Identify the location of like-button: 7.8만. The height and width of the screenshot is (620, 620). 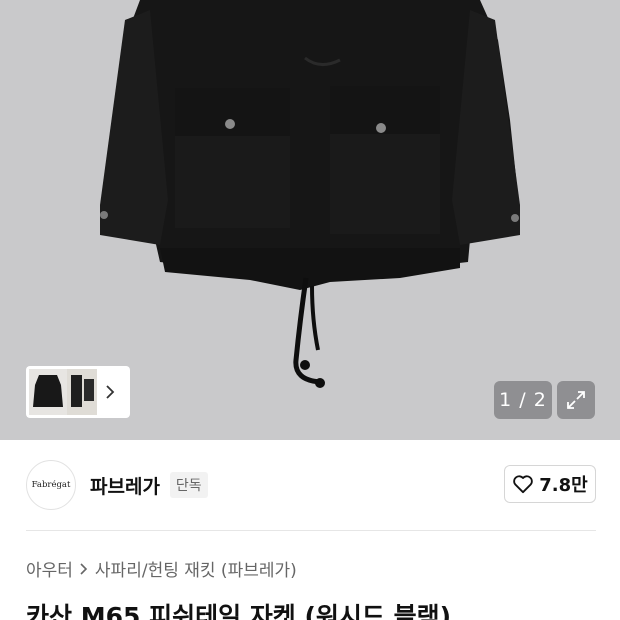
(550, 484).